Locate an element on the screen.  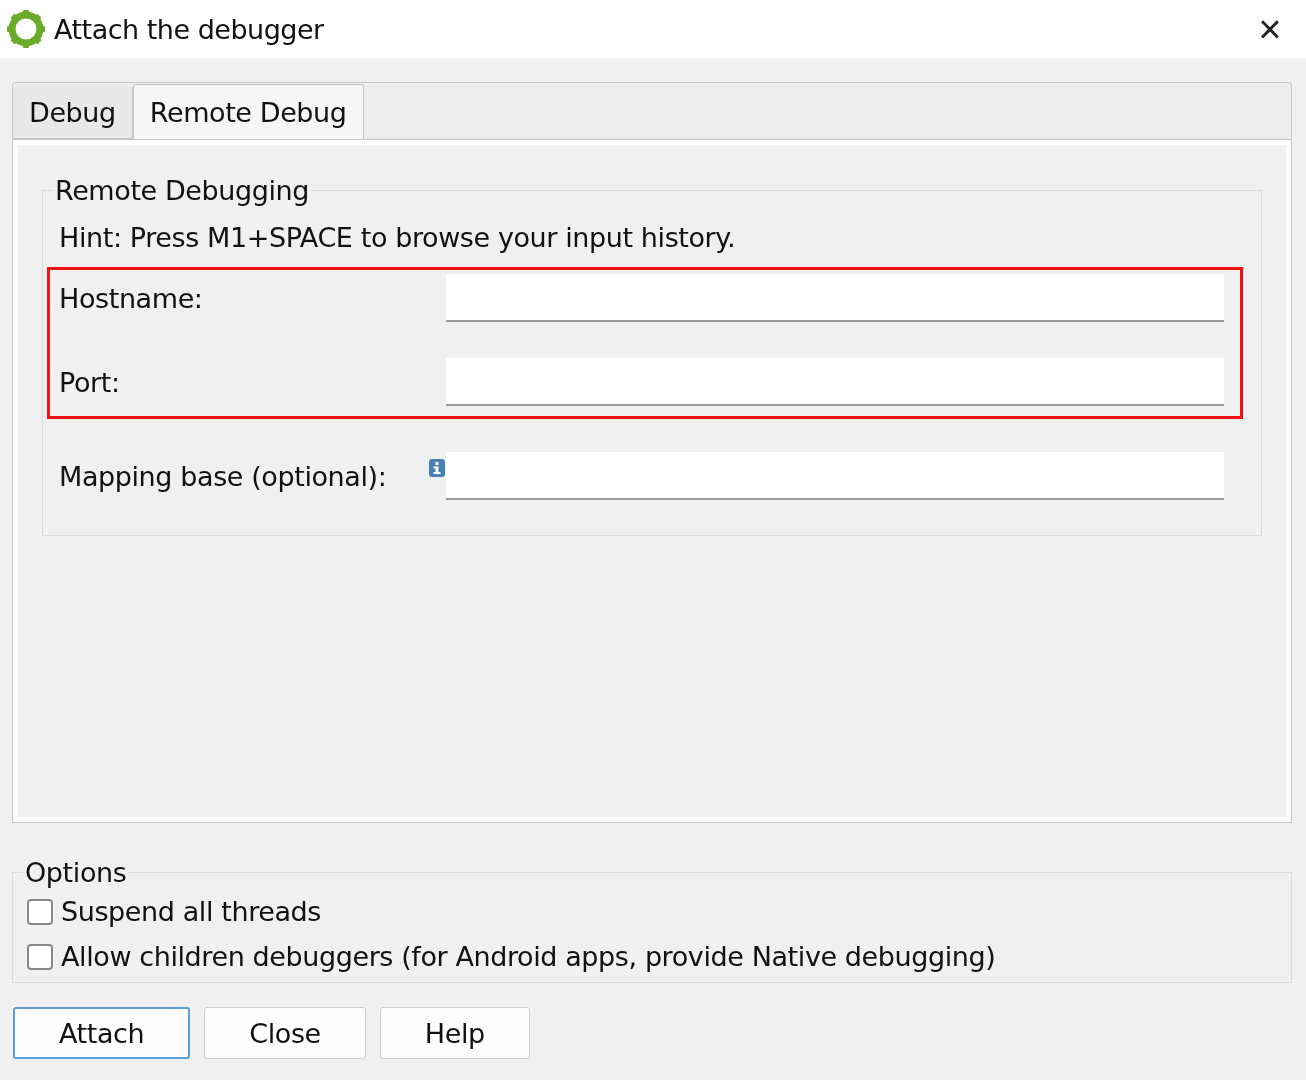
tab: Remote Debug is located at coordinates (248, 111).